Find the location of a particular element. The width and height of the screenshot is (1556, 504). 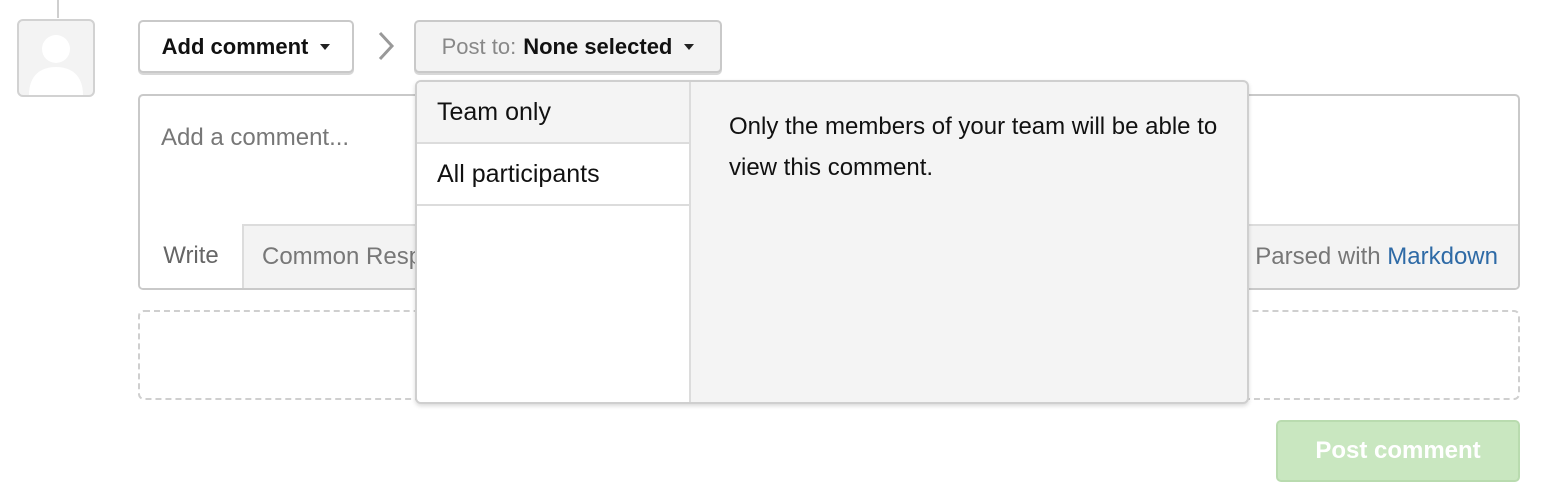

avatar is located at coordinates (56, 58).